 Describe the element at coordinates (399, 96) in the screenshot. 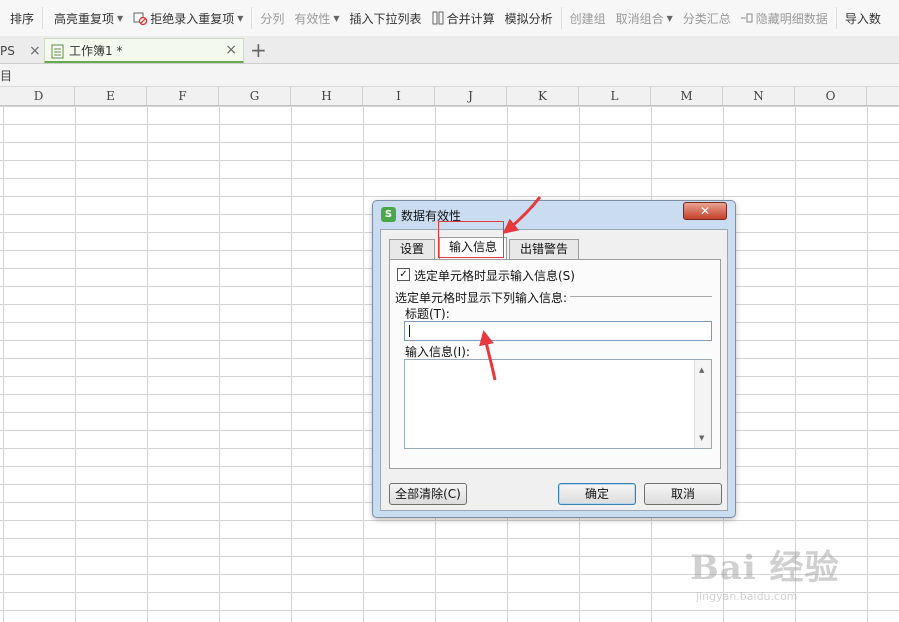

I see `column-header: I` at that location.